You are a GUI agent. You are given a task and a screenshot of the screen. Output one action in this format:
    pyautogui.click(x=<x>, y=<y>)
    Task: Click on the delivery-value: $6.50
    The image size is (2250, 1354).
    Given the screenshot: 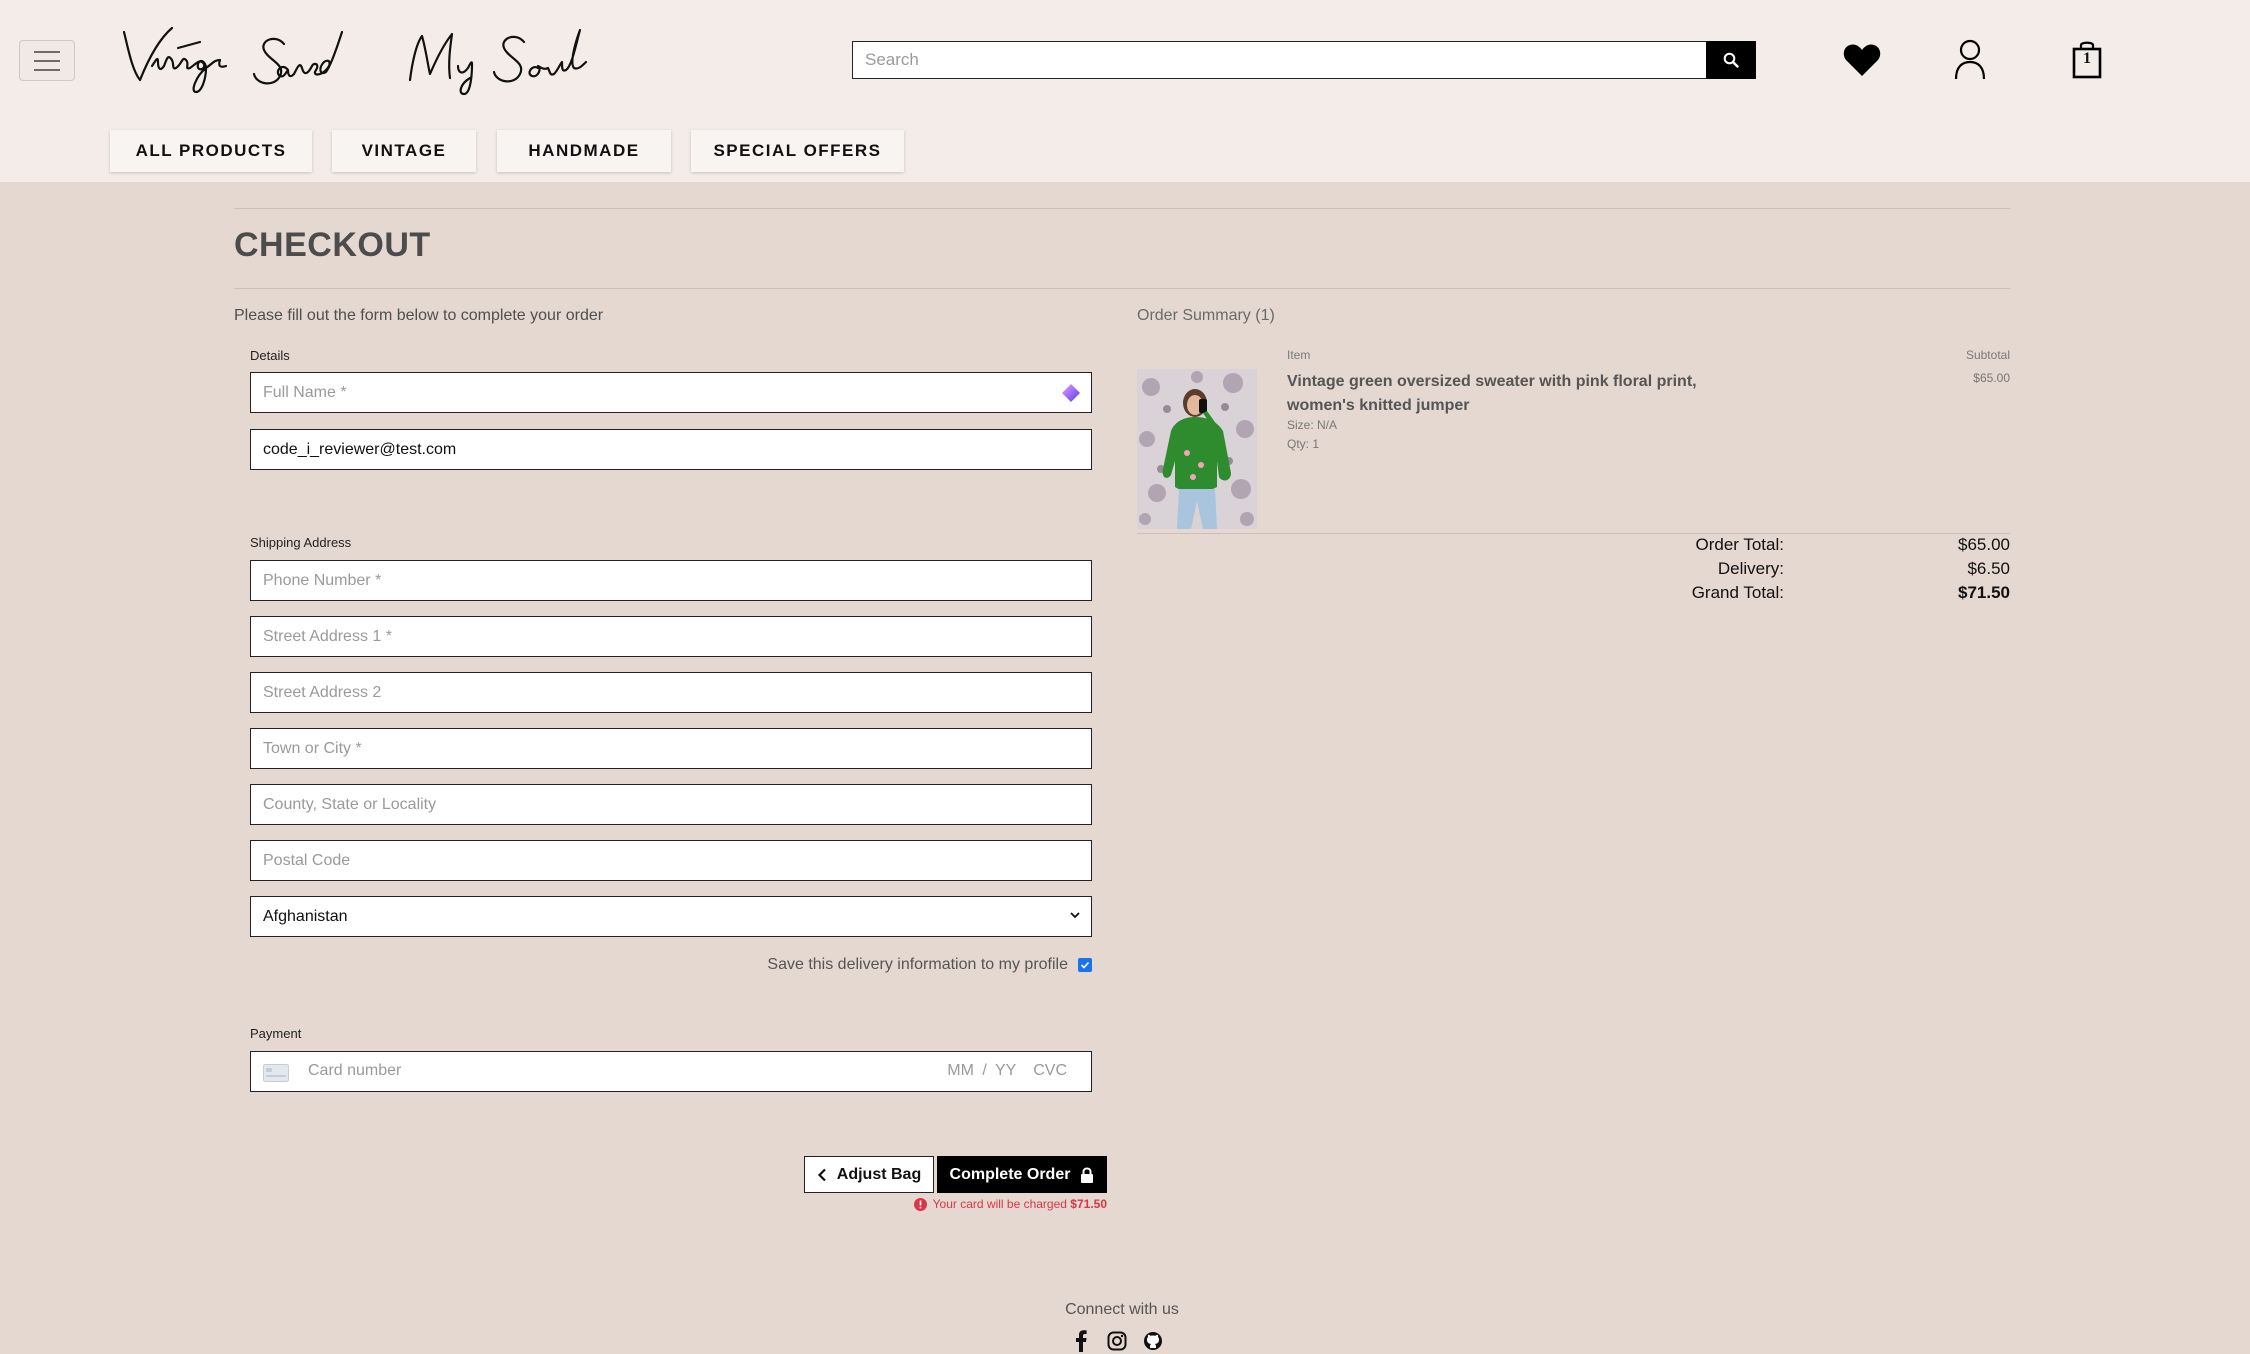 What is the action you would take?
    pyautogui.click(x=1988, y=568)
    